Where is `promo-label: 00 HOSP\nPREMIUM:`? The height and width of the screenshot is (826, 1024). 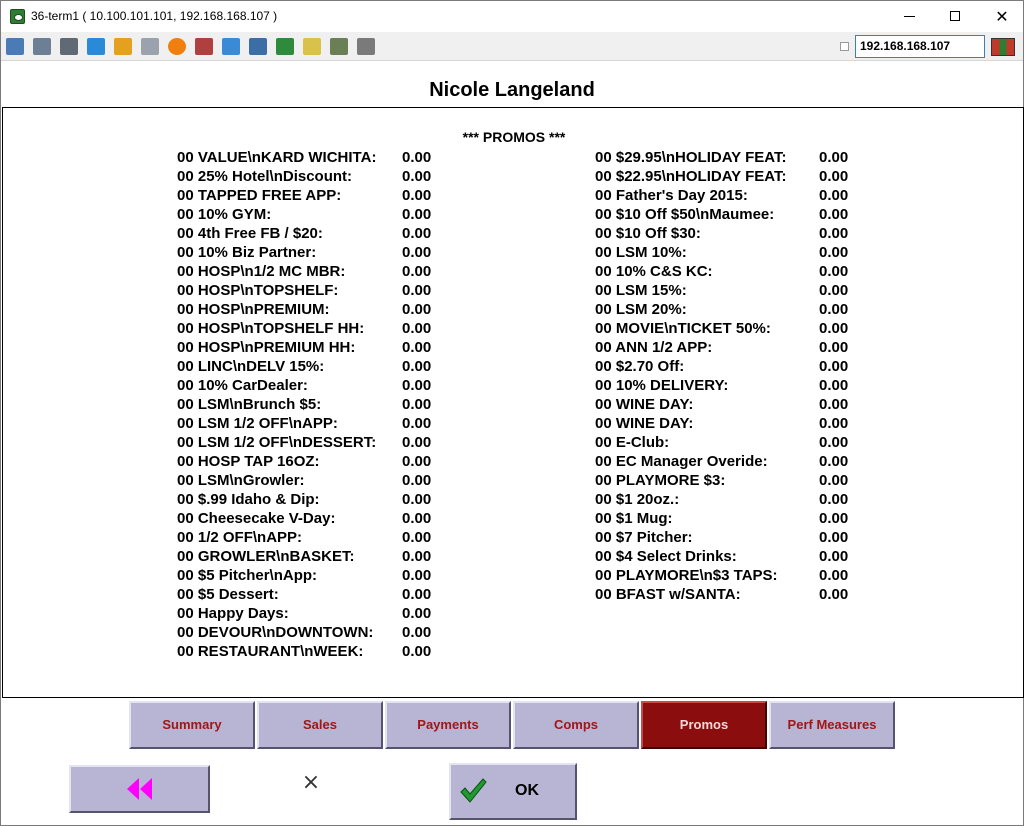 promo-label: 00 HOSP\nPREMIUM: is located at coordinates (253, 309).